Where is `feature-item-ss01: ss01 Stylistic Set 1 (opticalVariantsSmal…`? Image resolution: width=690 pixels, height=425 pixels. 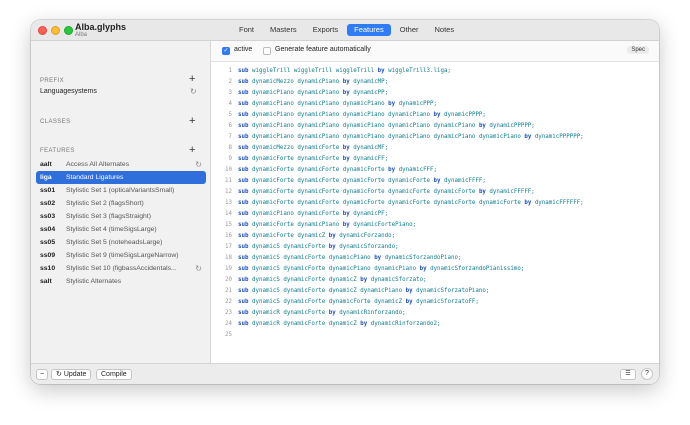
feature-item-ss01: ss01 Stylistic Set 1 (opticalVariantsSmal… is located at coordinates (121, 190).